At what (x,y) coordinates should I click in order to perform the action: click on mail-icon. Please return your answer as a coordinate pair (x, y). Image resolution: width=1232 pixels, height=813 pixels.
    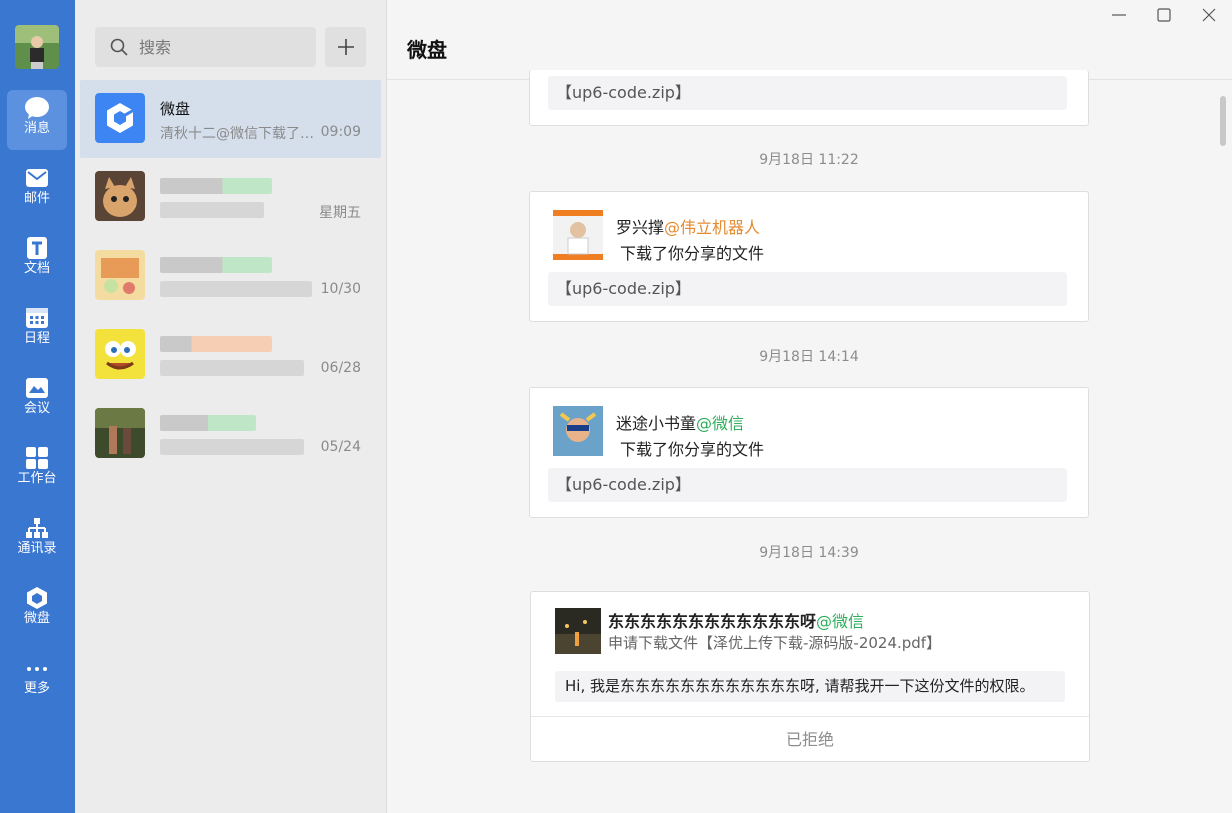
    Looking at the image, I should click on (37, 178).